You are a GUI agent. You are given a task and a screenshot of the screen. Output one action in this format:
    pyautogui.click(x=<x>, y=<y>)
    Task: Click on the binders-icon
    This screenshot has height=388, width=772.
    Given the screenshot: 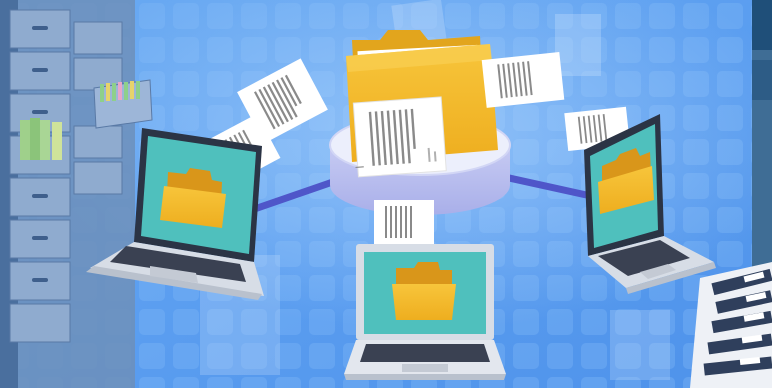 What is the action you would take?
    pyautogui.click(x=731, y=325)
    